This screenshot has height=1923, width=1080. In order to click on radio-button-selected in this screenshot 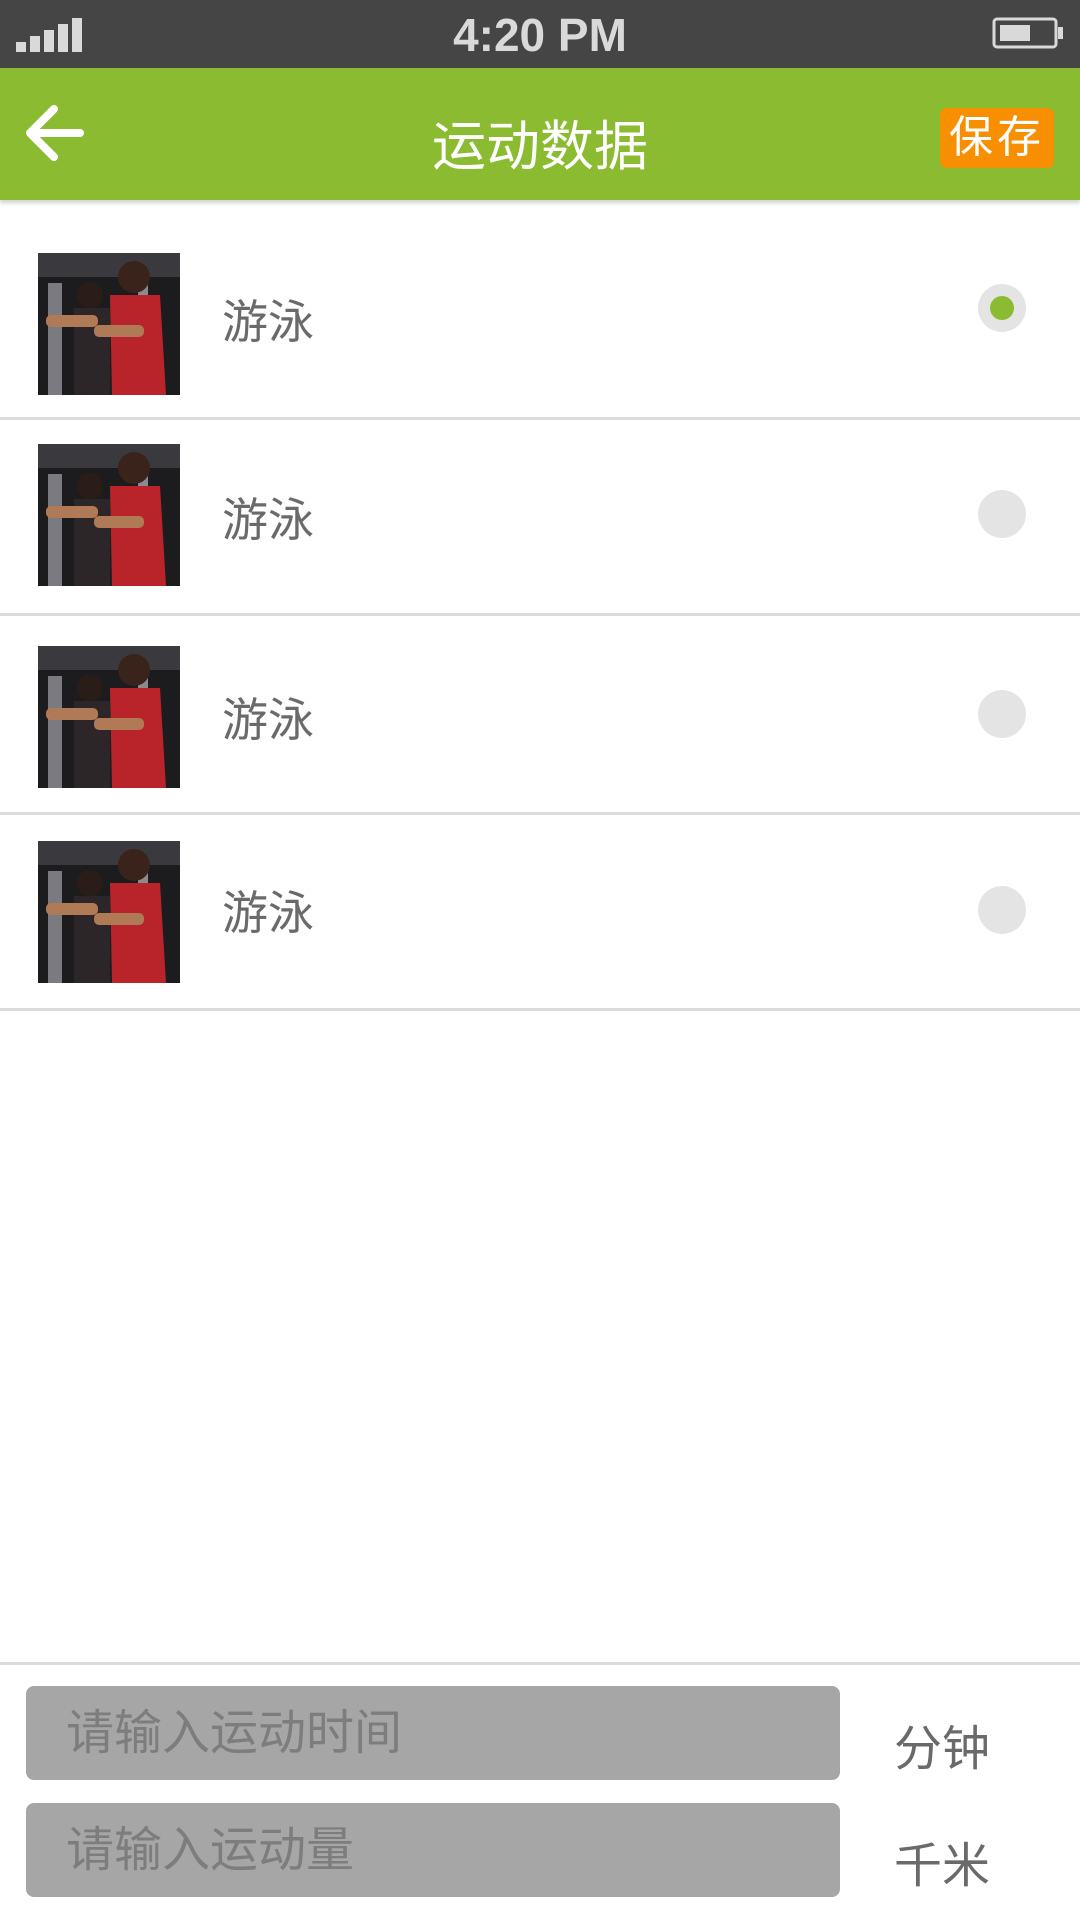, I will do `click(1002, 308)`.